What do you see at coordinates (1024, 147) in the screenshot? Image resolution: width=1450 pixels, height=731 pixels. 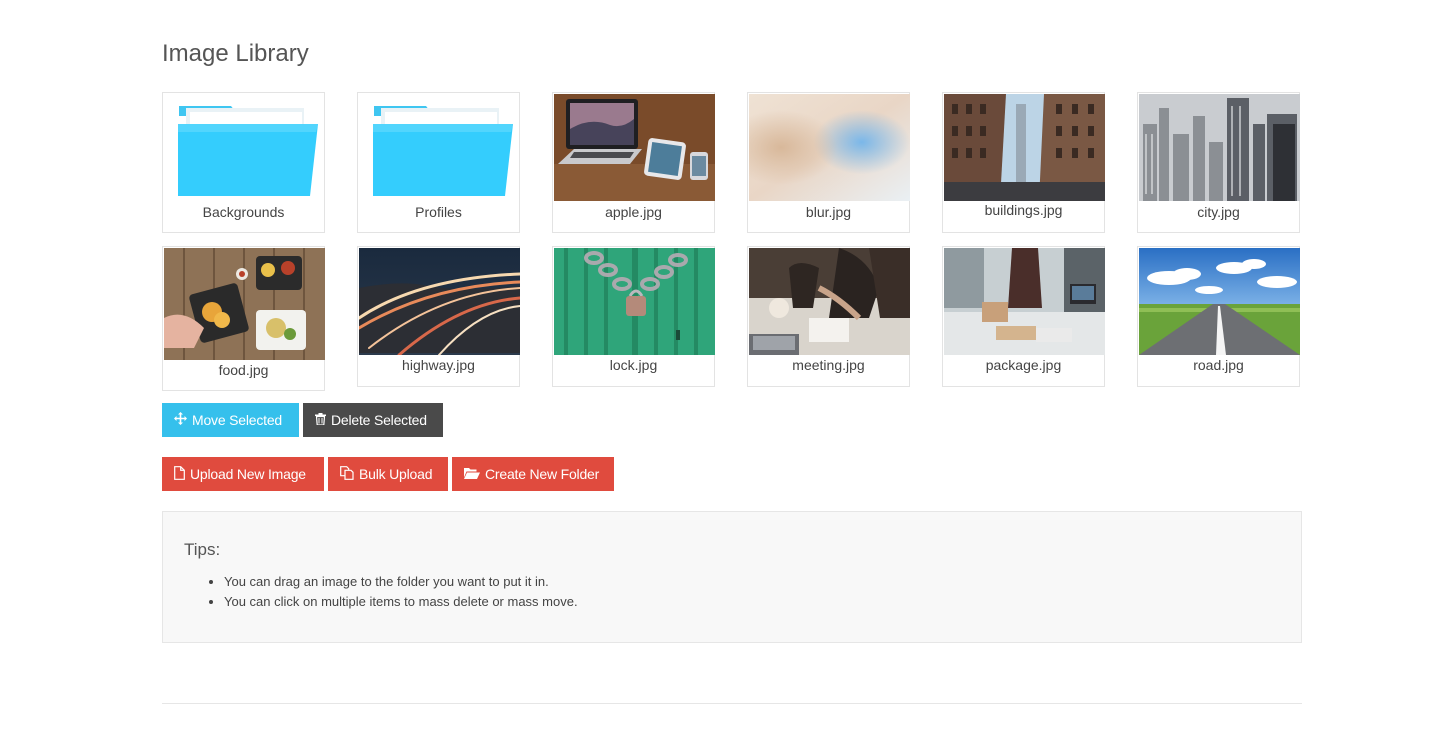 I see `buildings-thumbnail` at bounding box center [1024, 147].